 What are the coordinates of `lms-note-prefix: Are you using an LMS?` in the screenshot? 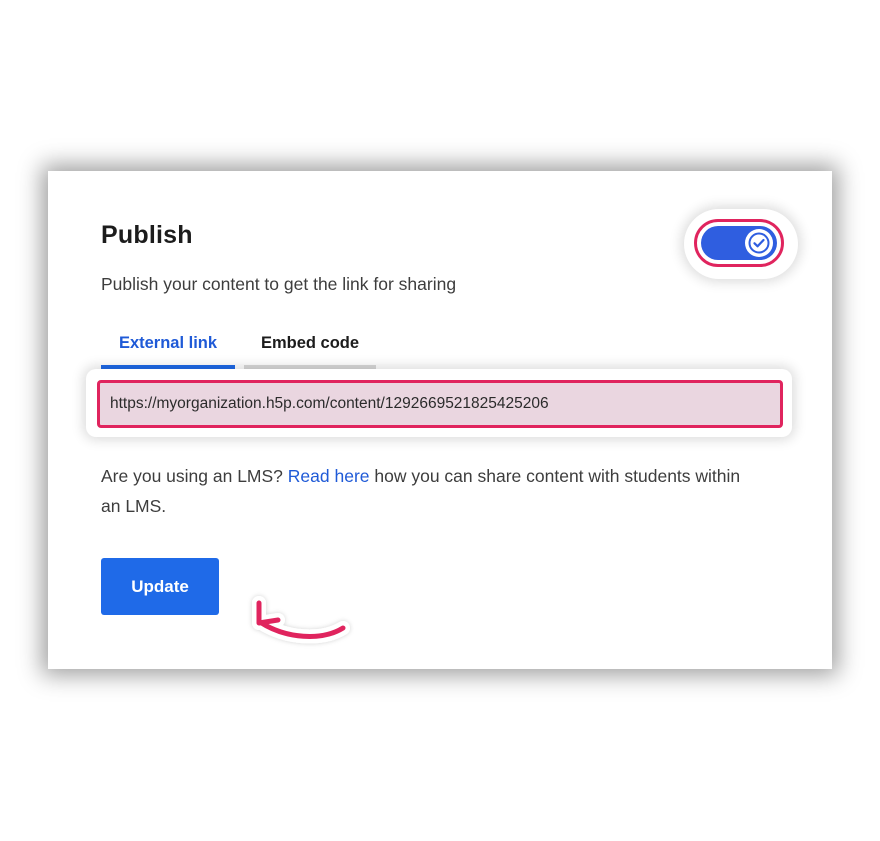 It's located at (194, 476).